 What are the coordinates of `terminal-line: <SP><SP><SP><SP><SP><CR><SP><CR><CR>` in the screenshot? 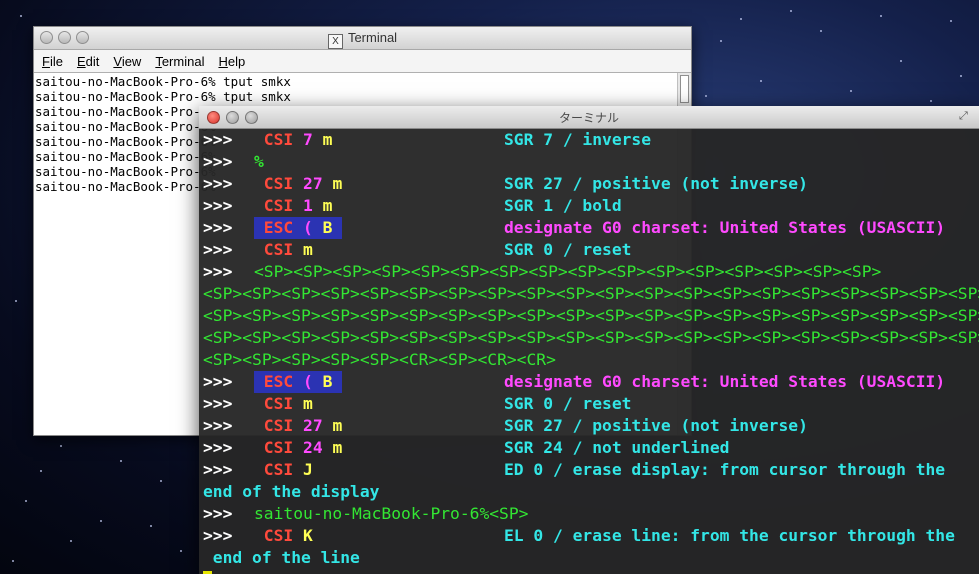 It's located at (591, 360).